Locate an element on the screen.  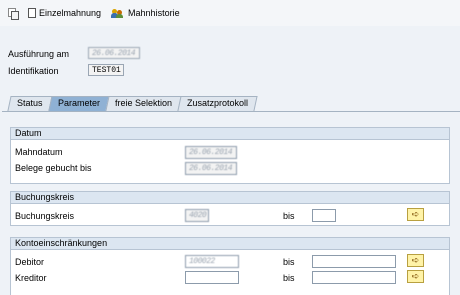
kreditor-label: Kreditor is located at coordinates (31, 278).